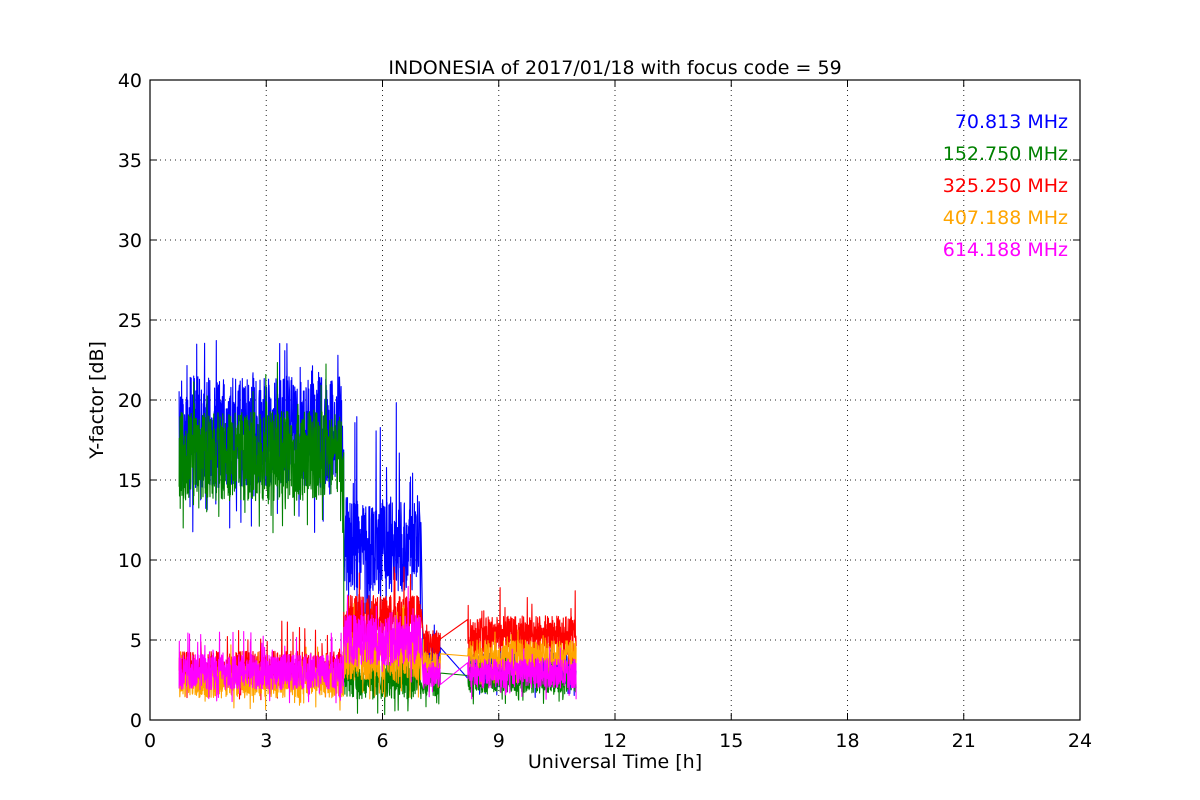 The height and width of the screenshot is (800, 1200). Describe the element at coordinates (1005, 218) in the screenshot. I see `legend-entry: 407.188 MHz` at that location.